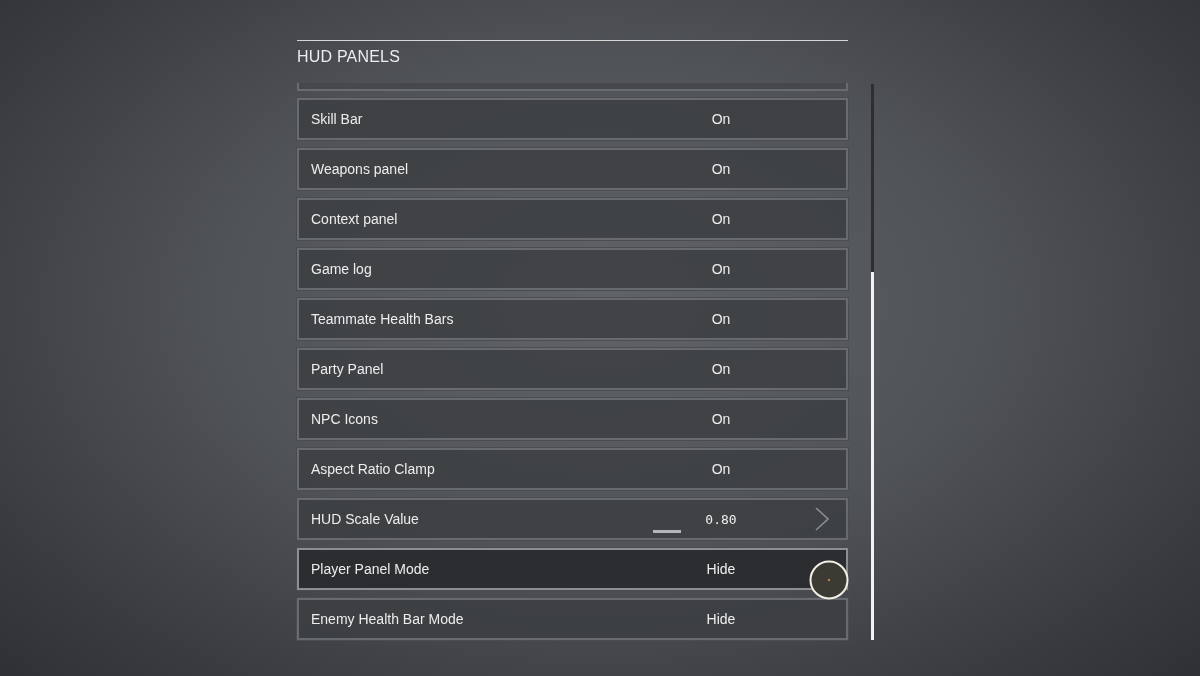 The height and width of the screenshot is (676, 1200). Describe the element at coordinates (337, 119) in the screenshot. I see `setting-label: Skill Bar` at that location.